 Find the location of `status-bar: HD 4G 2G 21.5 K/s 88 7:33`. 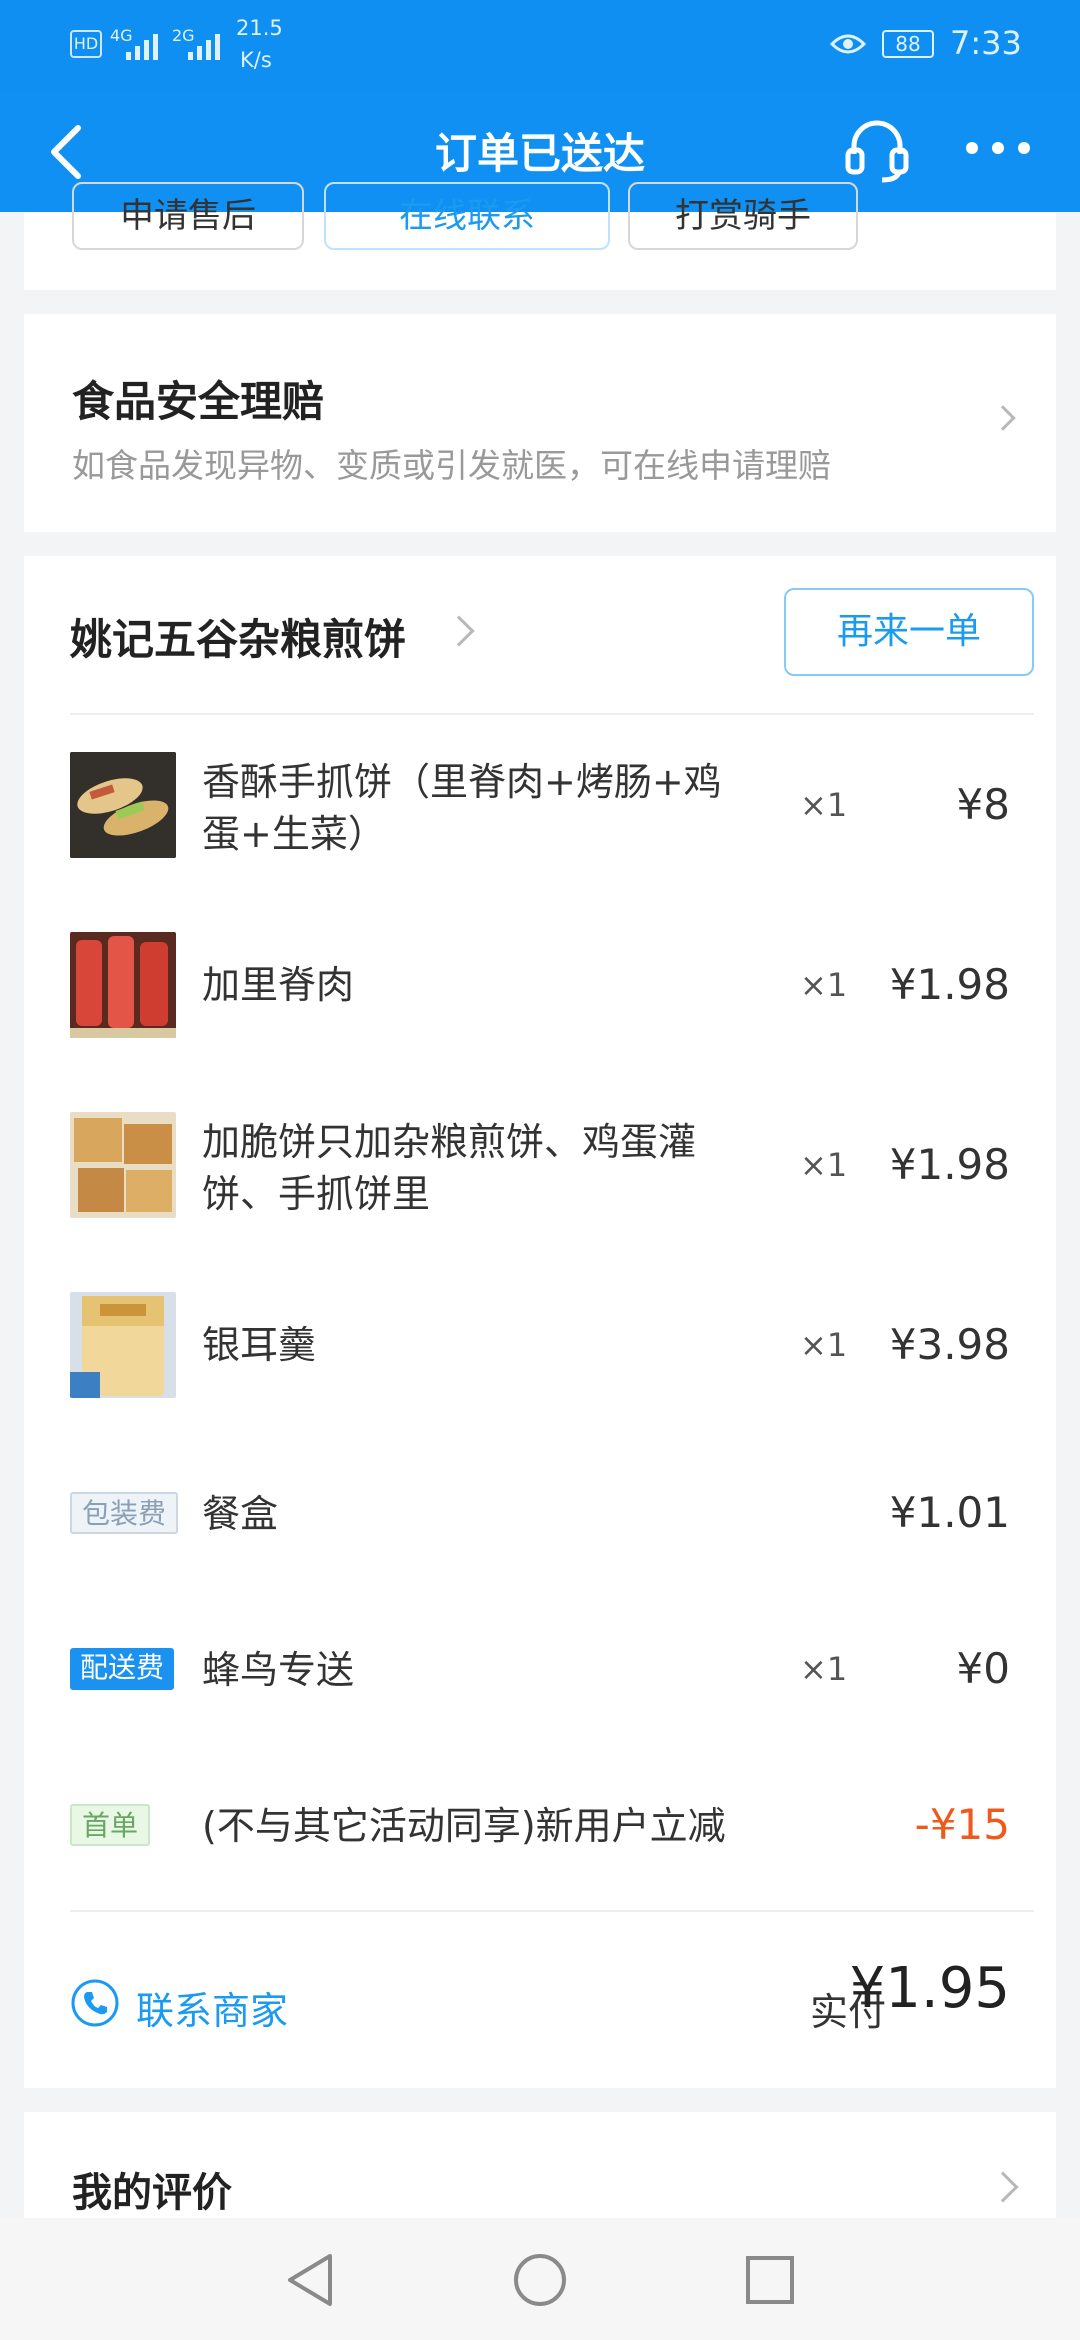

status-bar: HD 4G 2G 21.5 K/s 88 7:33 is located at coordinates (540, 45).